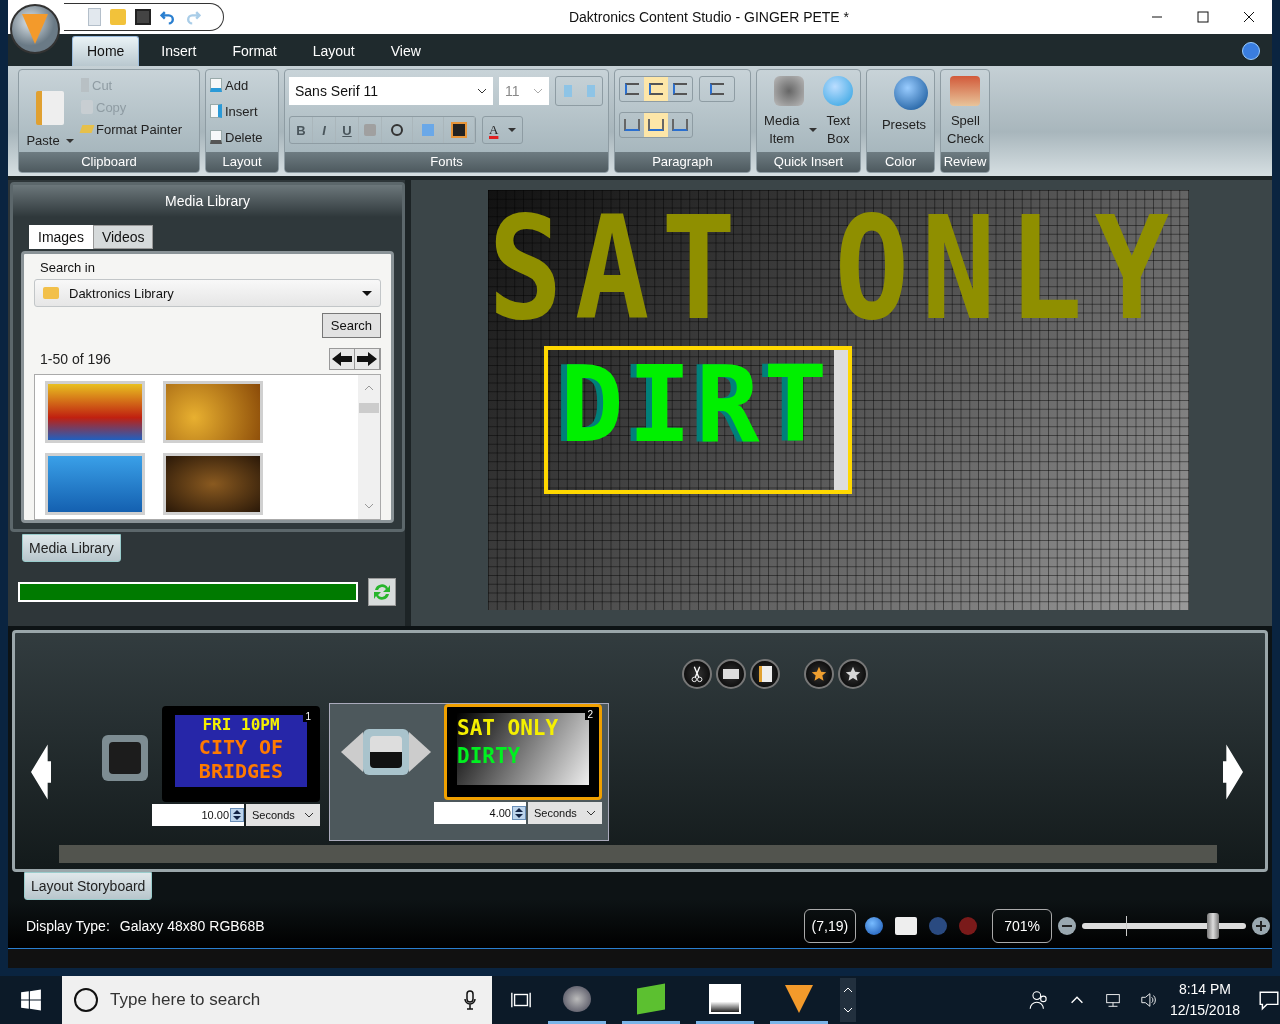 The height and width of the screenshot is (1024, 1280). I want to click on media-tab: Images, so click(61, 237).